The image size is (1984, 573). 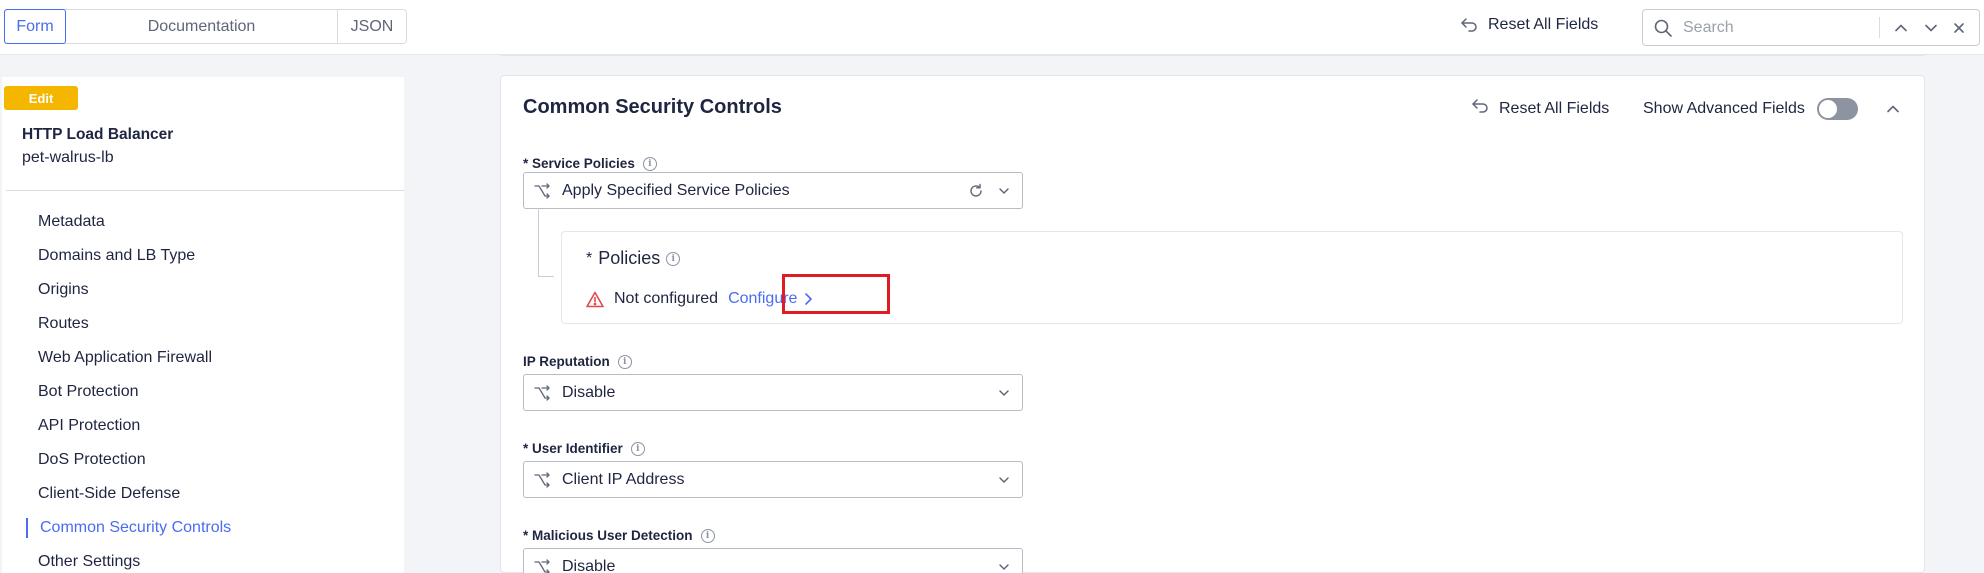 I want to click on service-policies-select: Apply Specified Service Policies, so click(x=773, y=190).